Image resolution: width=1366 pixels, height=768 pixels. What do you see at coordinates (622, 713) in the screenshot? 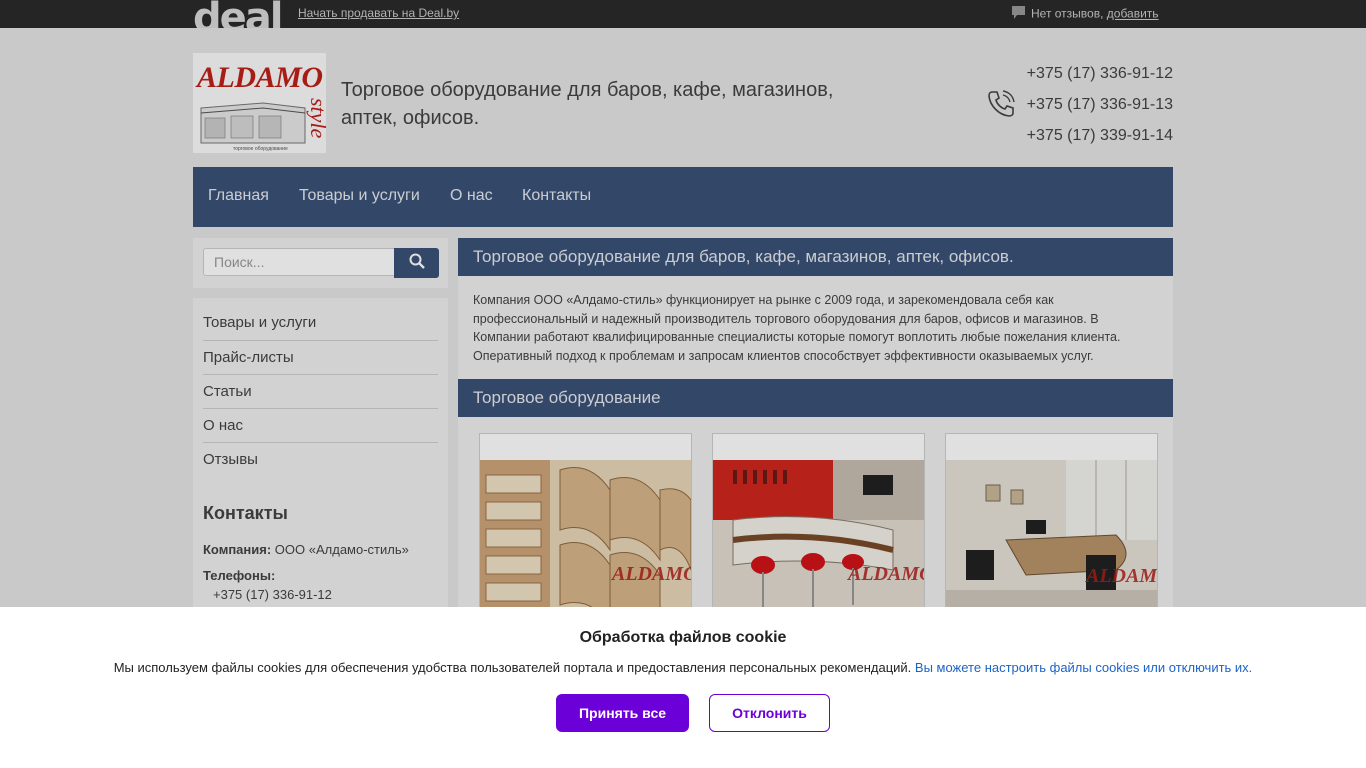
I see `accept-all-button: Принять все` at bounding box center [622, 713].